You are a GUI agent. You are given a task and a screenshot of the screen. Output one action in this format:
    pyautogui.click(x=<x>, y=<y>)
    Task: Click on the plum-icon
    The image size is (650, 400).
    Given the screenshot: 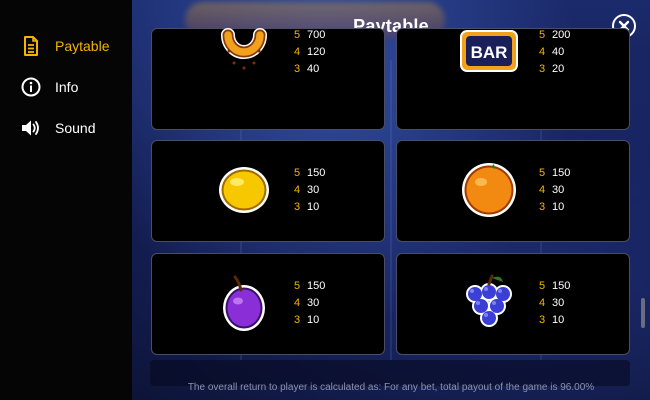 What is the action you would take?
    pyautogui.click(x=244, y=303)
    